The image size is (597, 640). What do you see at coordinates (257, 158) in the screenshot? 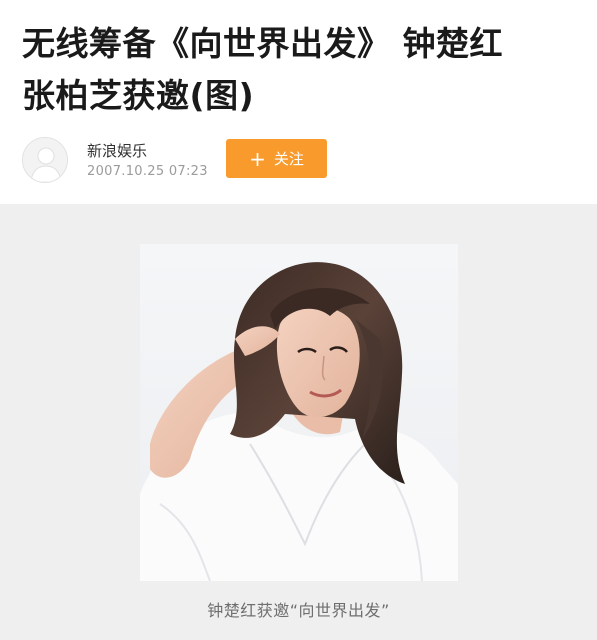
I see `plus-icon: +` at bounding box center [257, 158].